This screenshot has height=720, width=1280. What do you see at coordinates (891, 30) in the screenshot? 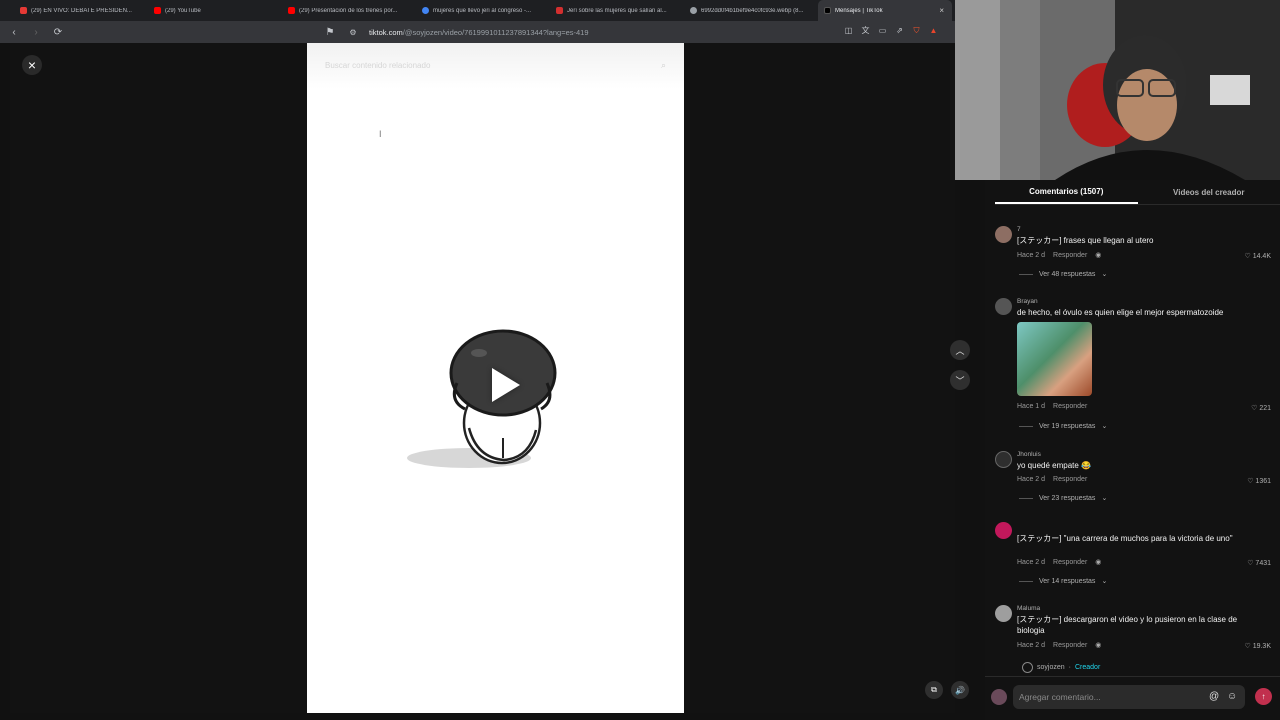
I see `extension-icons: ◫ 文 ▭ ⇗ ⛉ ▲` at bounding box center [891, 30].